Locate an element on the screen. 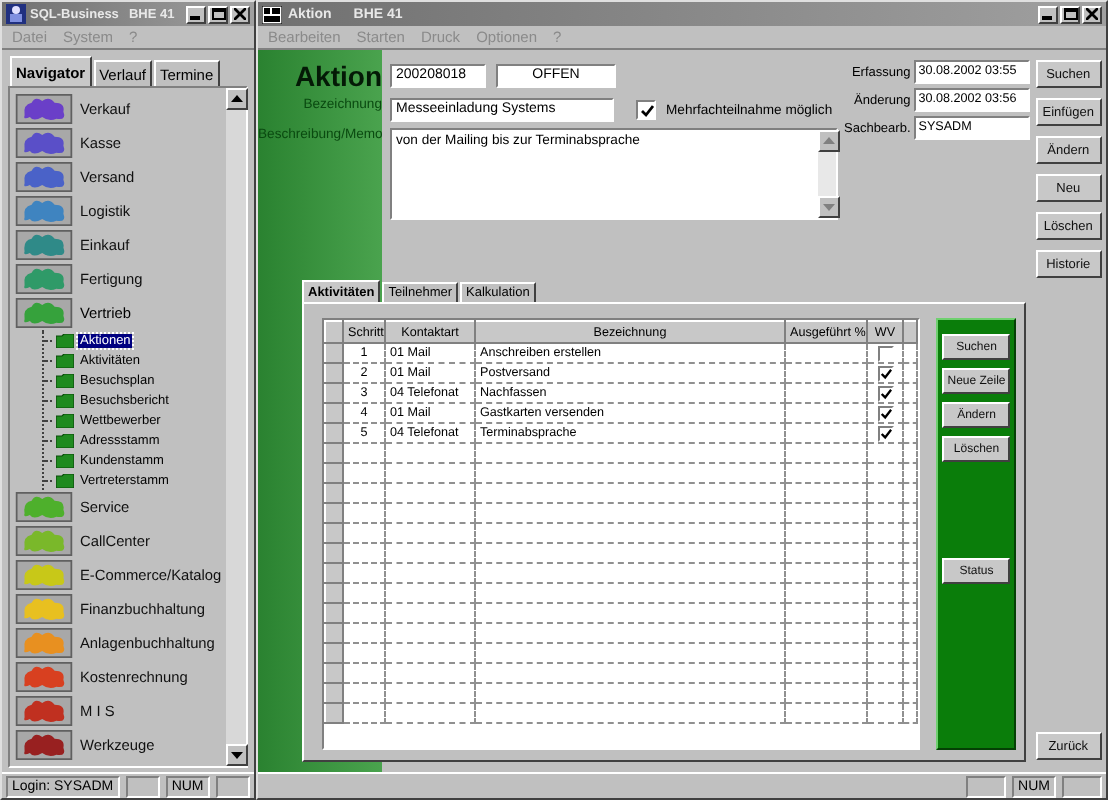 This screenshot has width=1108, height=800. form-icon is located at coordinates (272, 14).